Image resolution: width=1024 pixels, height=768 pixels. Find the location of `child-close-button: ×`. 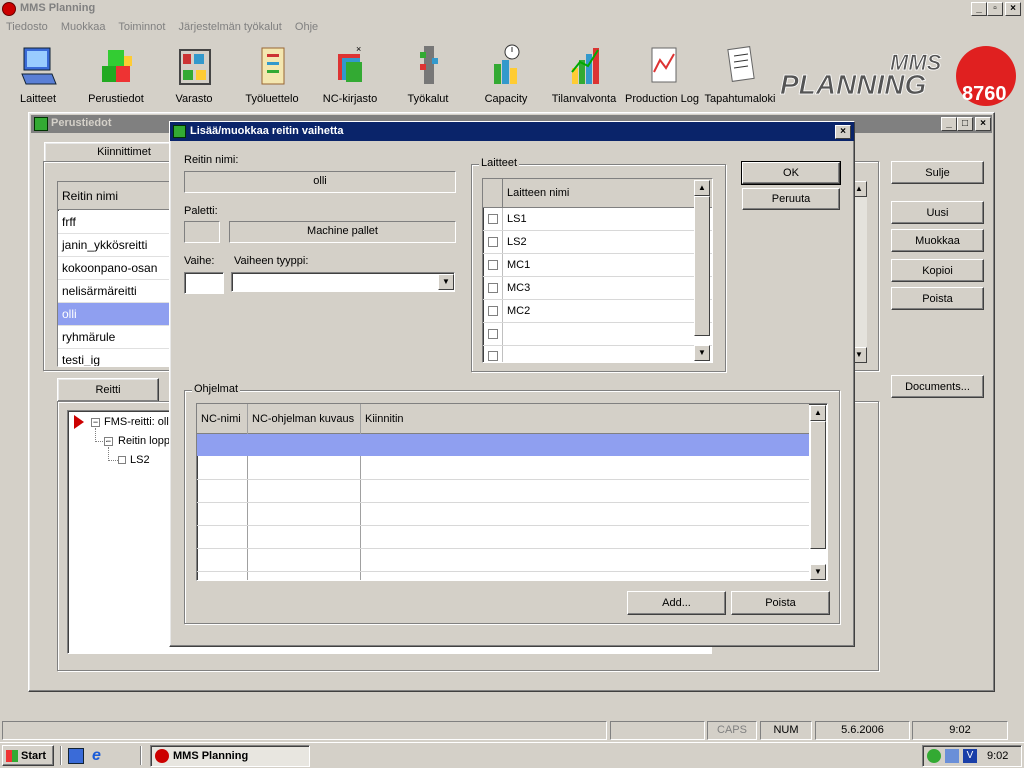

child-close-button: × is located at coordinates (983, 124).